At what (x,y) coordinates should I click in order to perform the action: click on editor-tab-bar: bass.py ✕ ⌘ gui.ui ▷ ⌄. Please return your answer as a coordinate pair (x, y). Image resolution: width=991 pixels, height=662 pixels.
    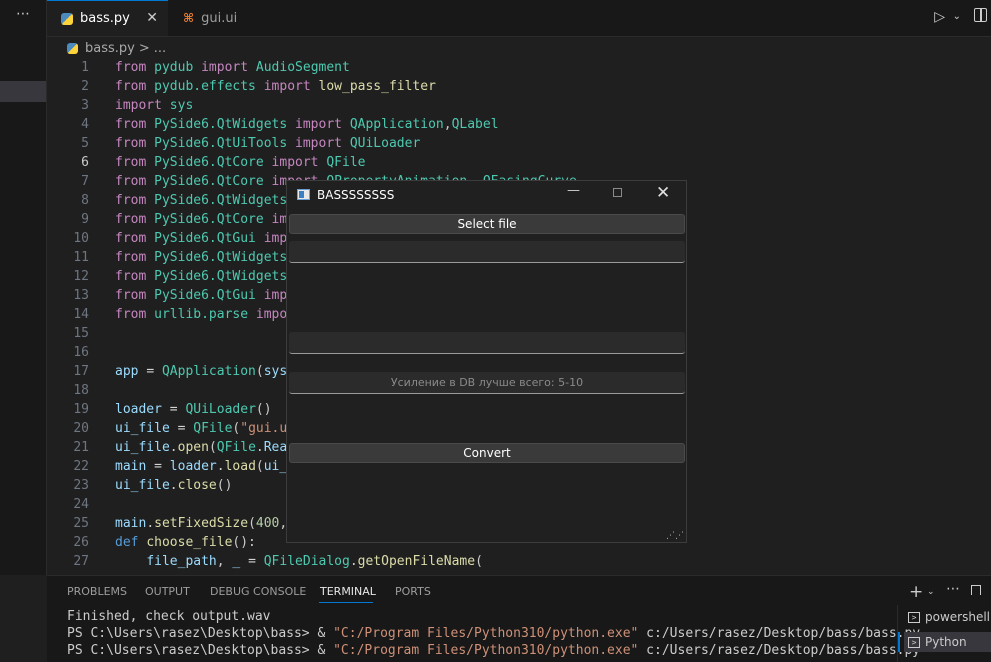
    Looking at the image, I should click on (519, 18).